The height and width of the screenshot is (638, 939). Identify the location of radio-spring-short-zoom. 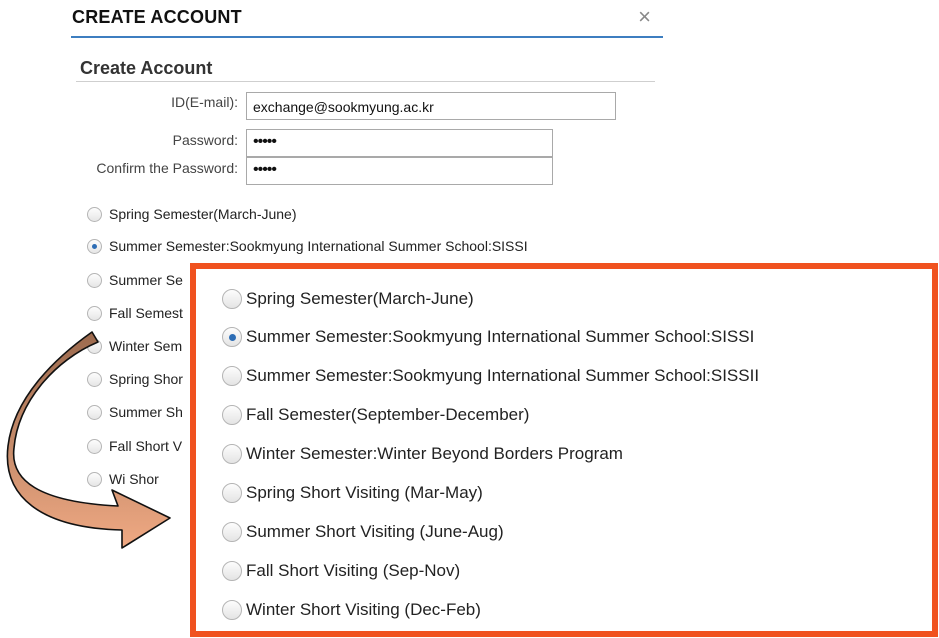
(232, 493).